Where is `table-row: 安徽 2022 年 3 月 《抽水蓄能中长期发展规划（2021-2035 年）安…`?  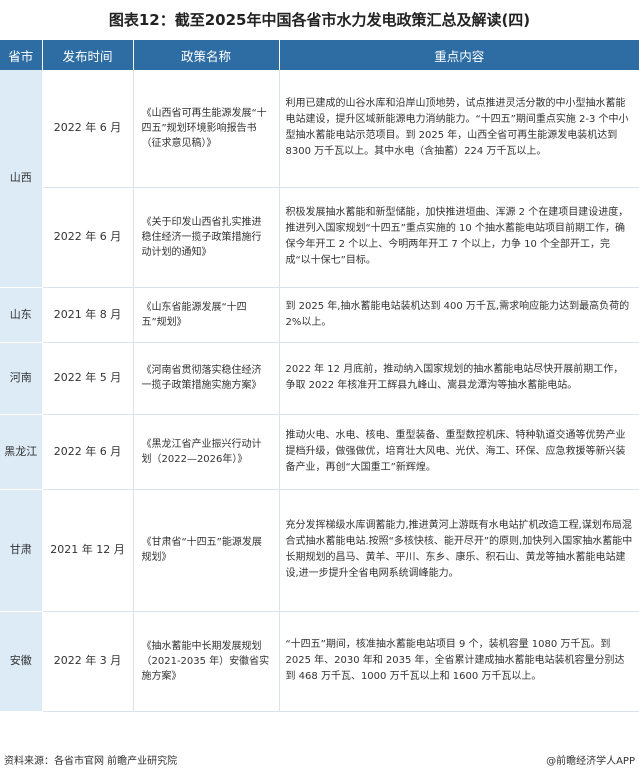 table-row: 安徽 2022 年 3 月 《抽水蓄能中长期发展规划（2021-2035 年）安… is located at coordinates (319, 661).